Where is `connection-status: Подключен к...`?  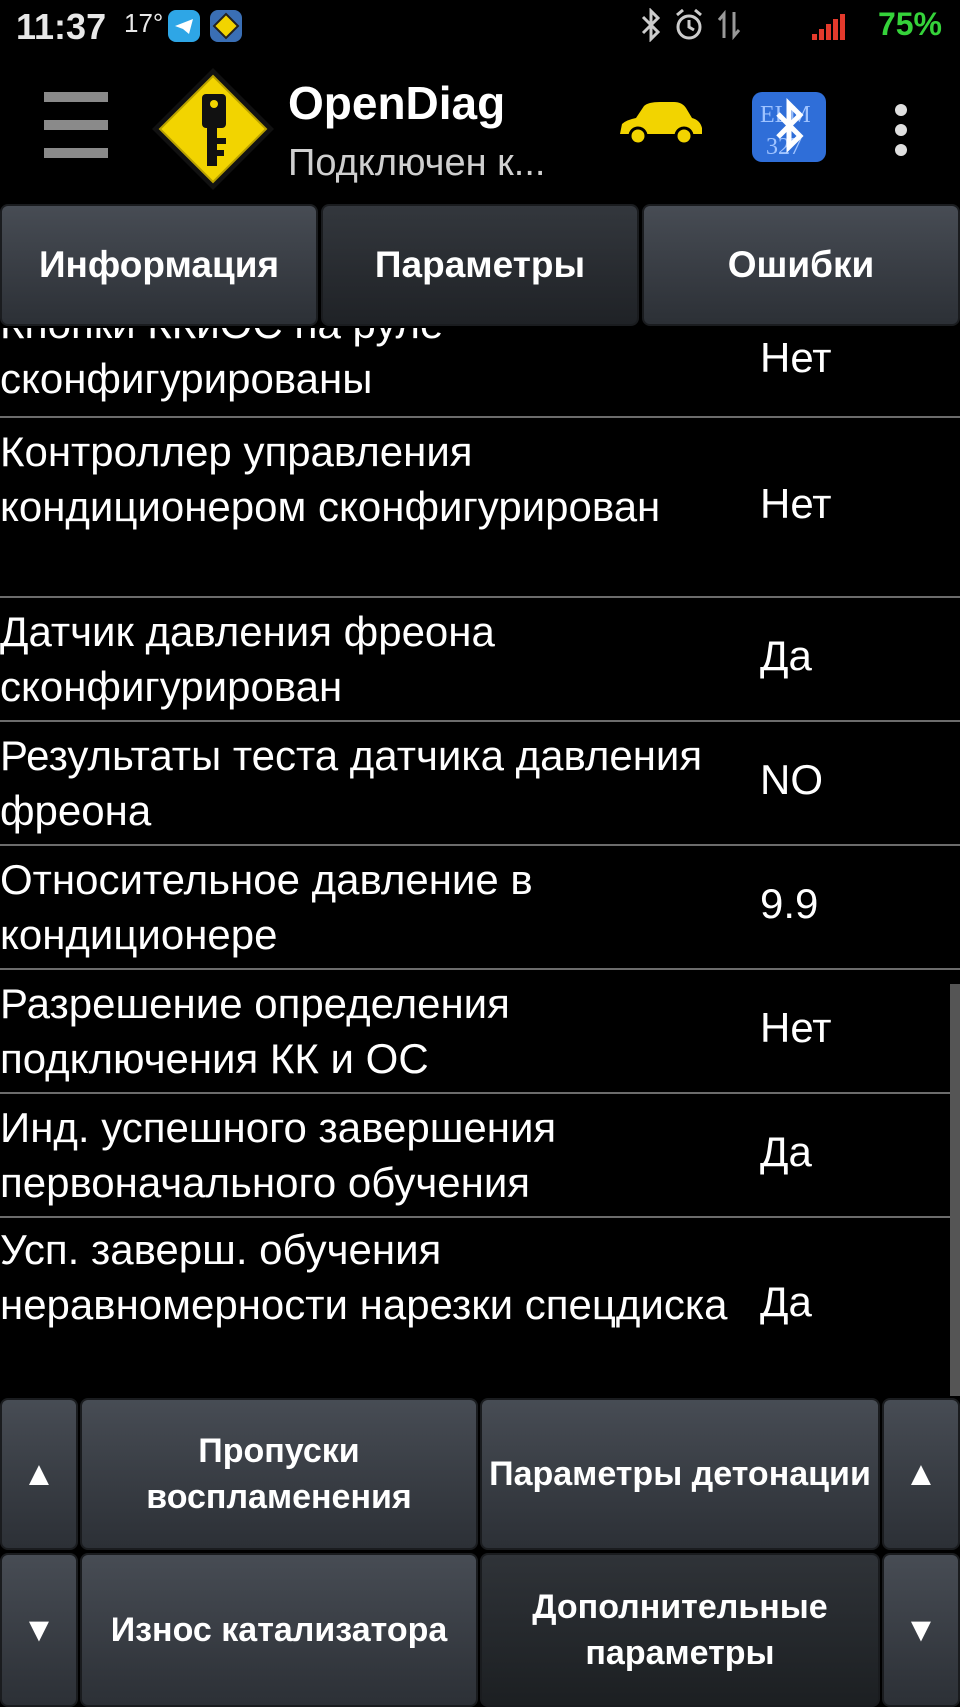
connection-status: Подключен к... is located at coordinates (417, 163).